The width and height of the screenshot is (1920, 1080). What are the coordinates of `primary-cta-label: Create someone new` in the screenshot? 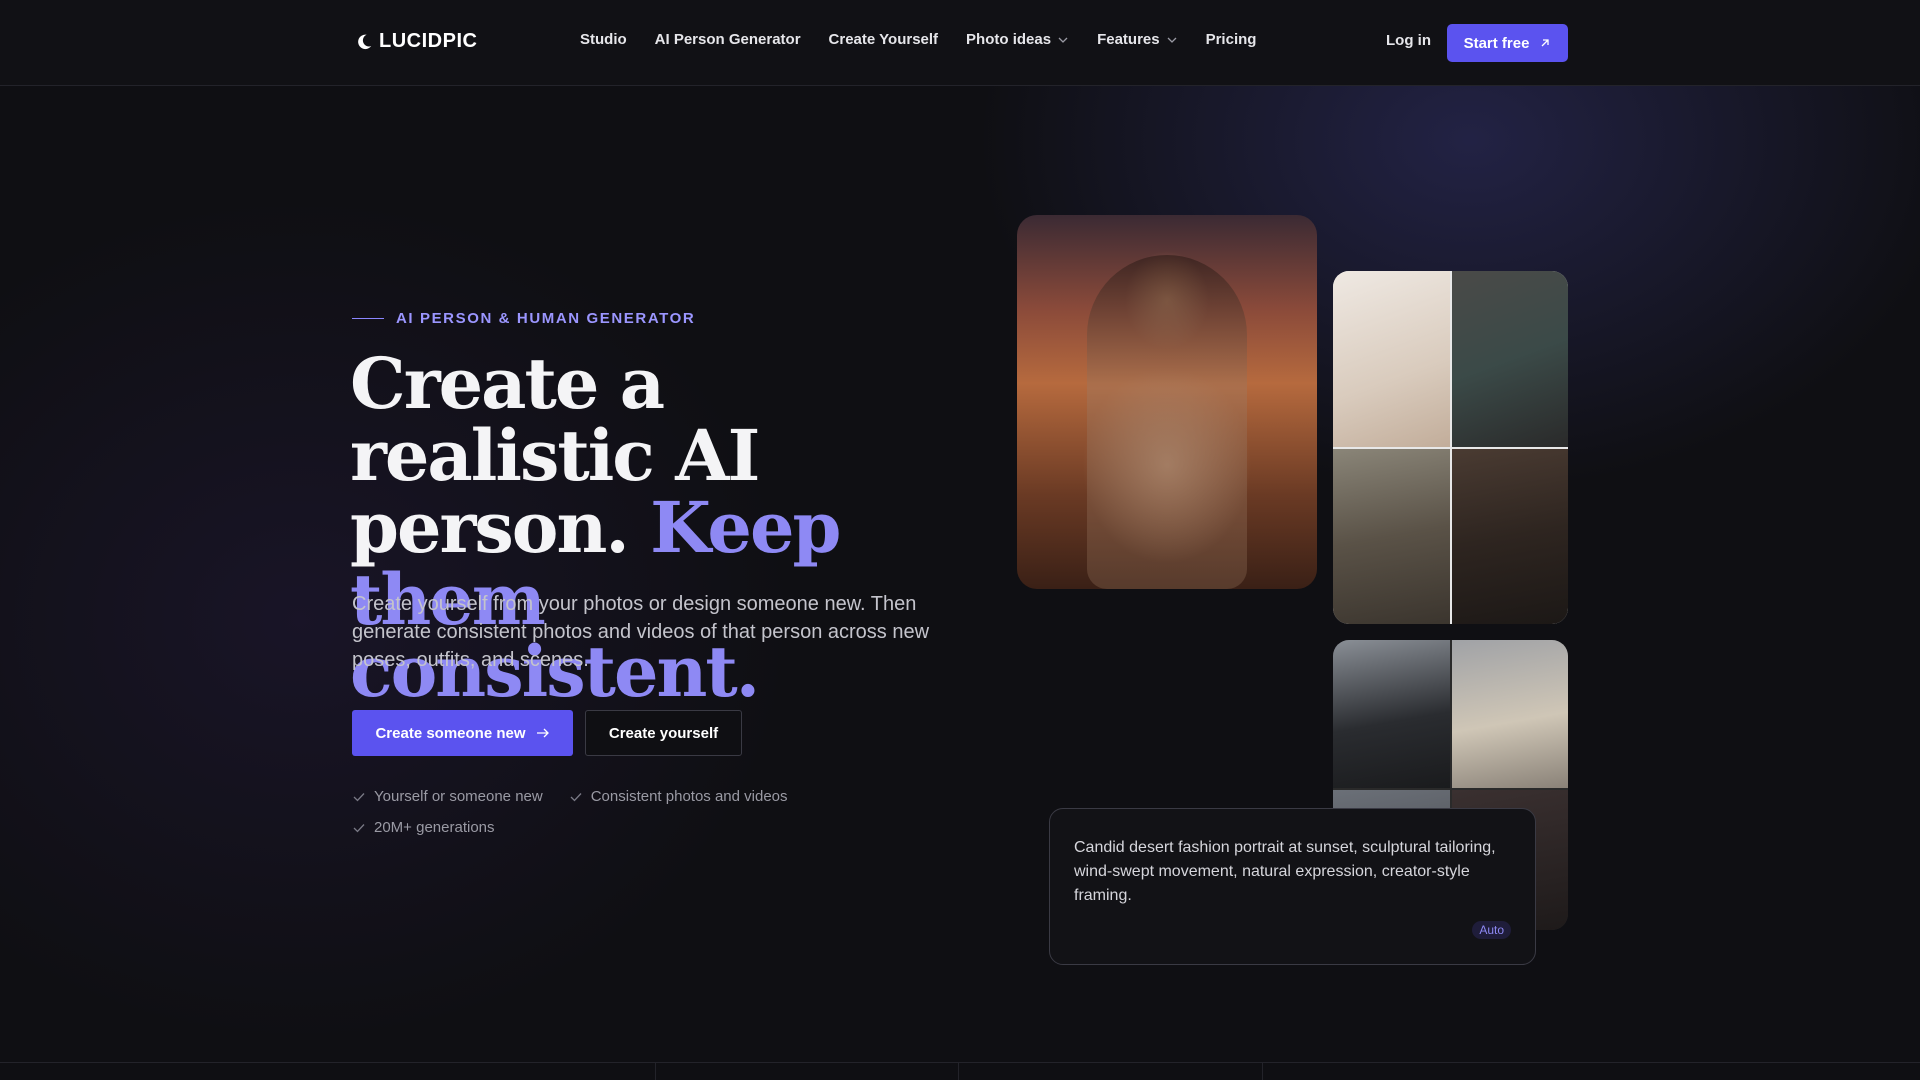 It's located at (450, 733).